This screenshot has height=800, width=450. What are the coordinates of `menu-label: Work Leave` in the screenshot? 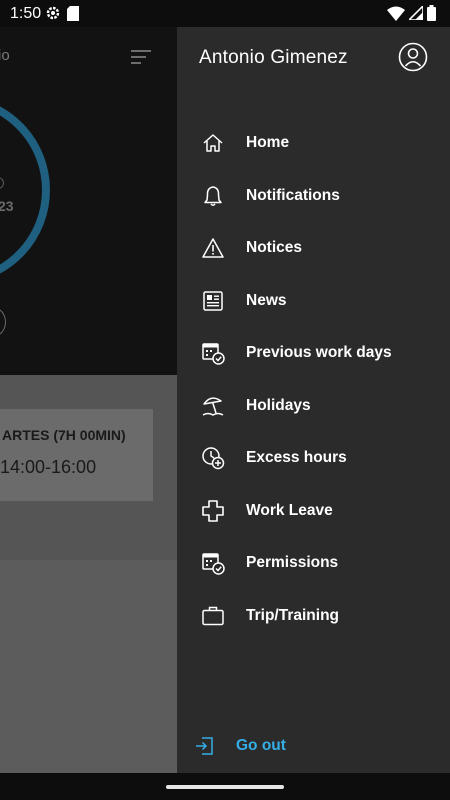 It's located at (289, 510).